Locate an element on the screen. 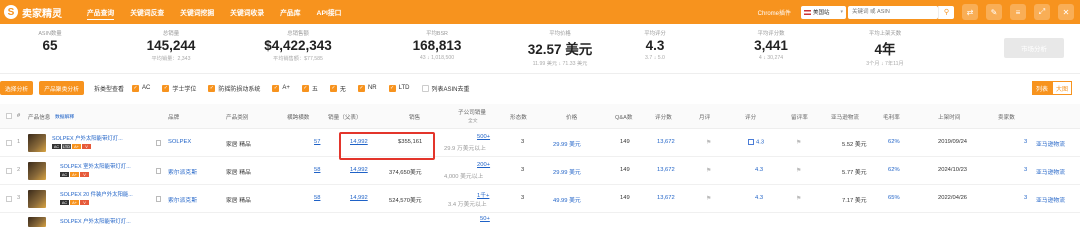 This screenshot has height=243, width=1080. check-label: A+ is located at coordinates (286, 88).